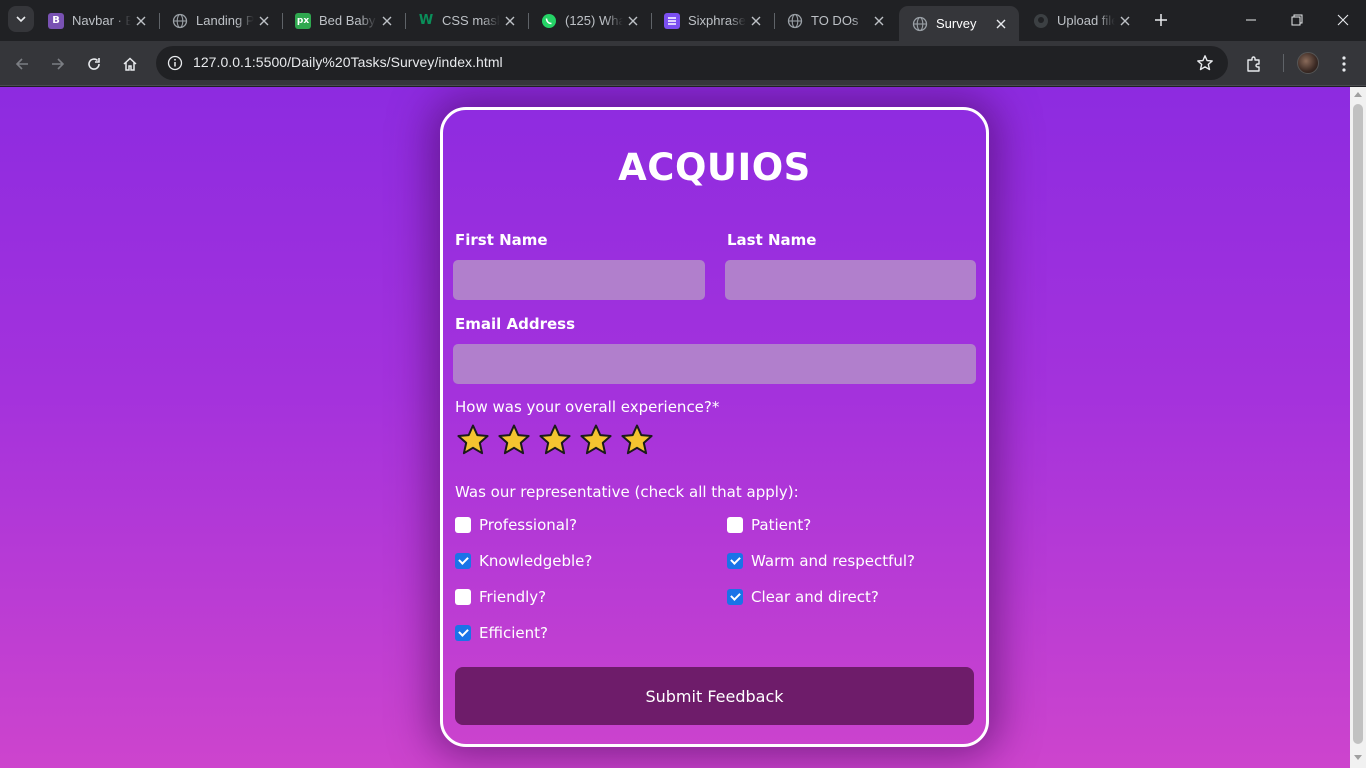 Image resolution: width=1366 pixels, height=768 pixels. Describe the element at coordinates (1308, 63) in the screenshot. I see `profile-avatar` at that location.